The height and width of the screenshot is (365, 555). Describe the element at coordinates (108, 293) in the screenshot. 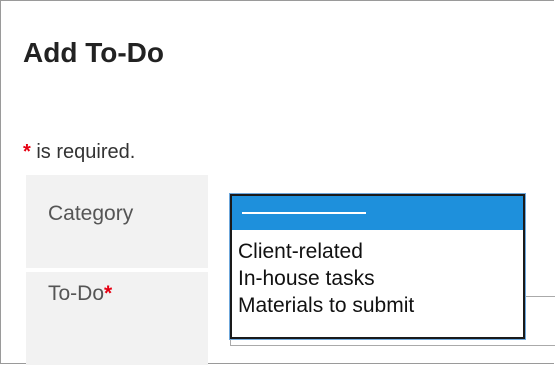

I see `todo-required-asterisk: *` at that location.